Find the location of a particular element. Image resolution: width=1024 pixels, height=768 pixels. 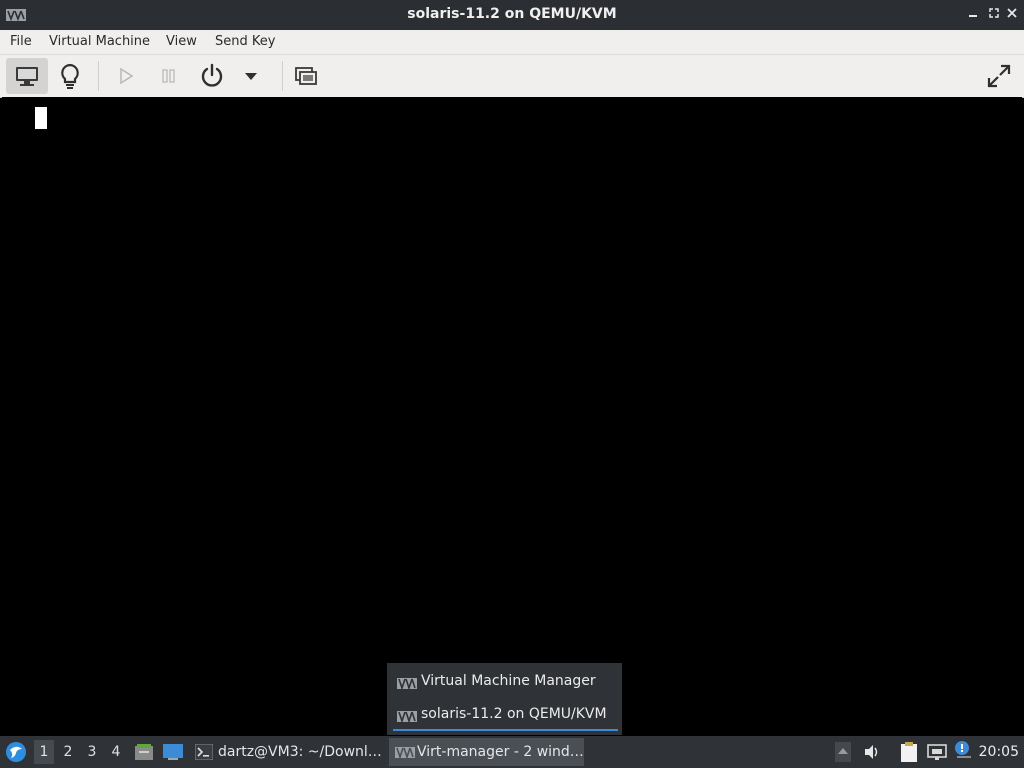

popup-item-label: solaris-11.2 on QEMU/KVM is located at coordinates (514, 714).